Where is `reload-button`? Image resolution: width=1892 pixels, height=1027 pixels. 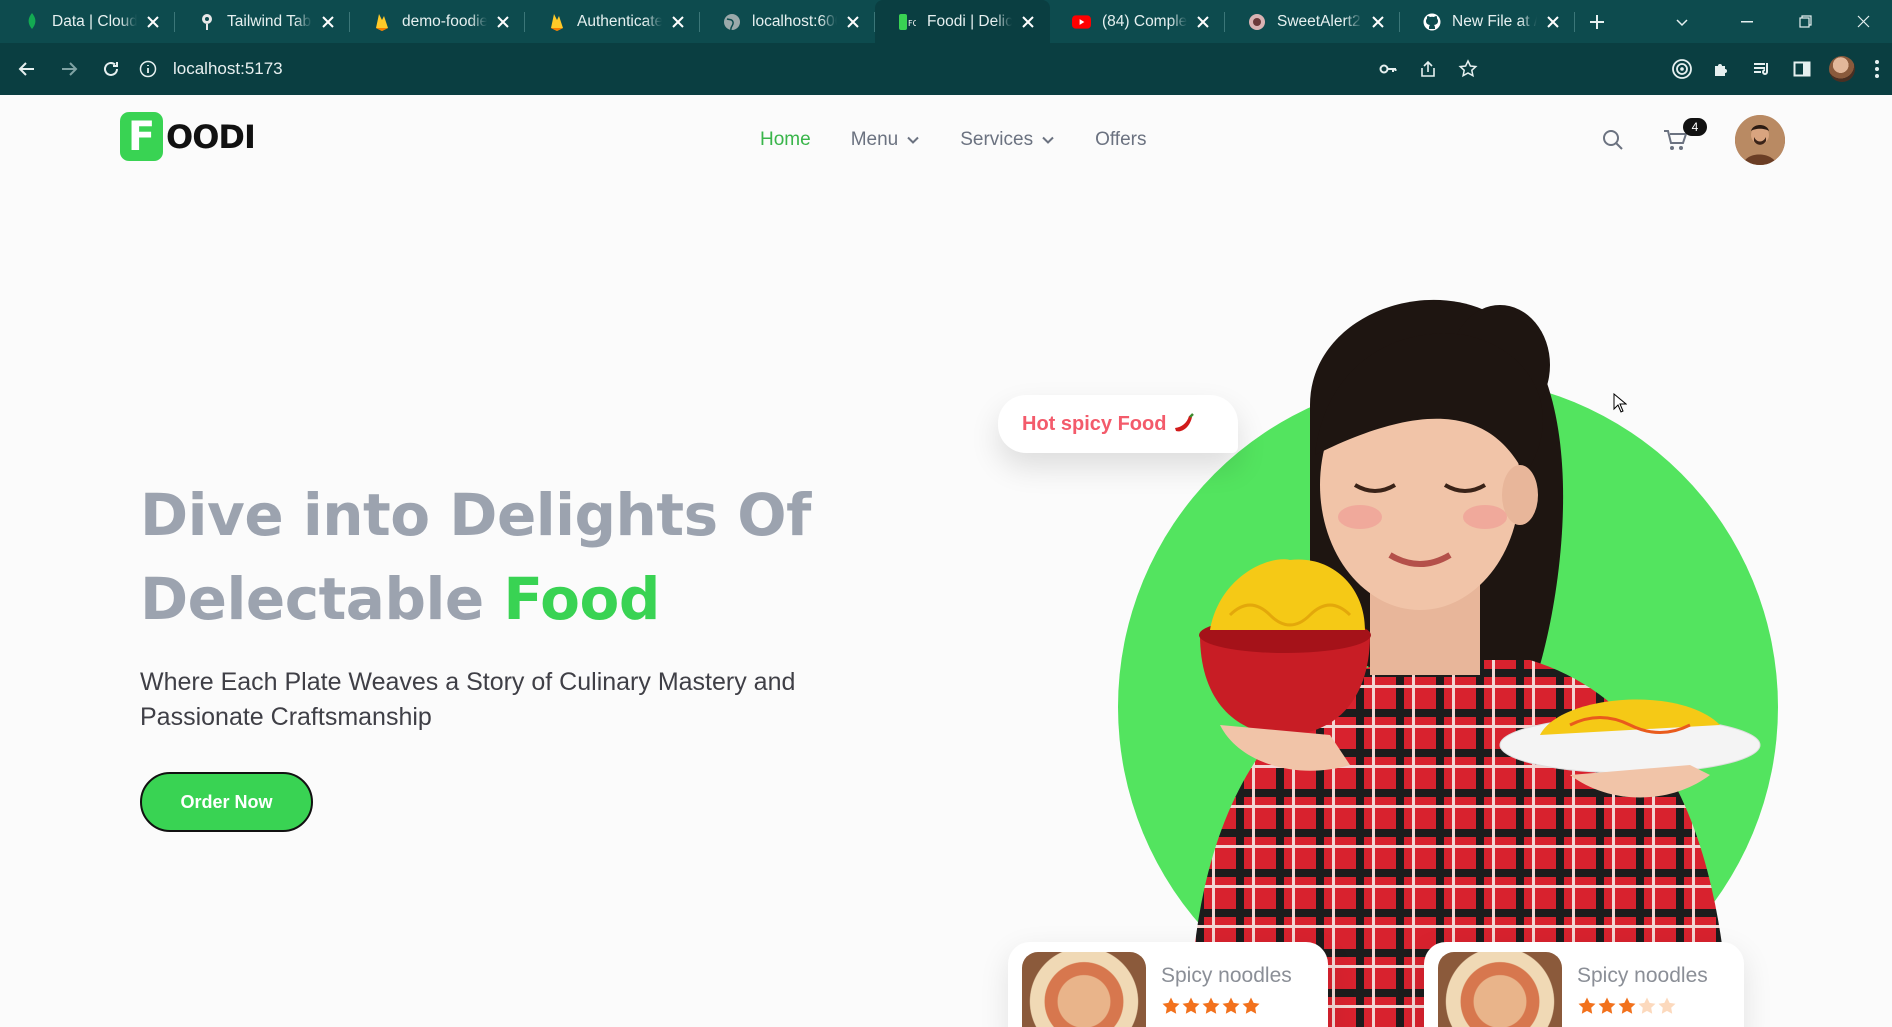 reload-button is located at coordinates (111, 69).